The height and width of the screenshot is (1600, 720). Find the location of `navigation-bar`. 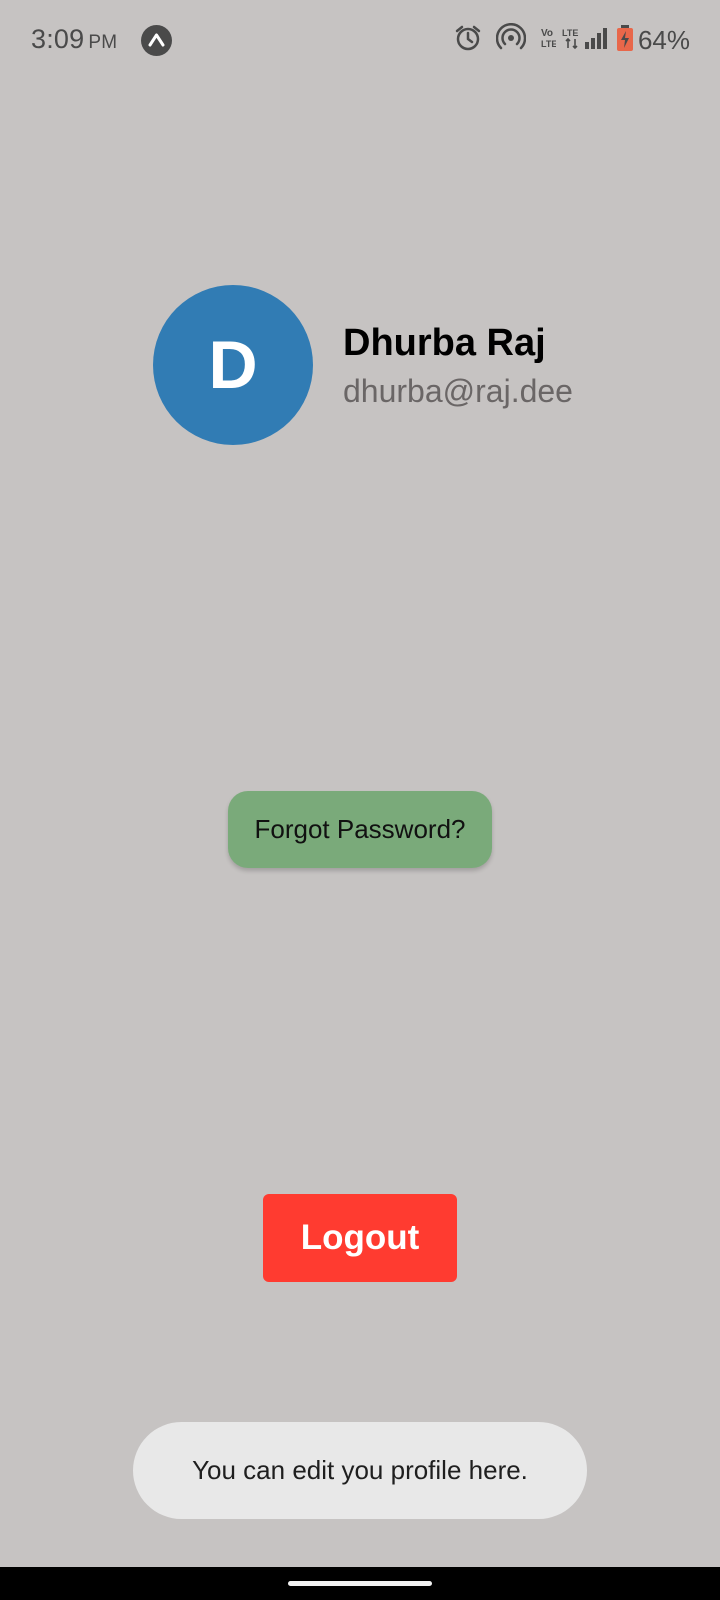

navigation-bar is located at coordinates (360, 1583).